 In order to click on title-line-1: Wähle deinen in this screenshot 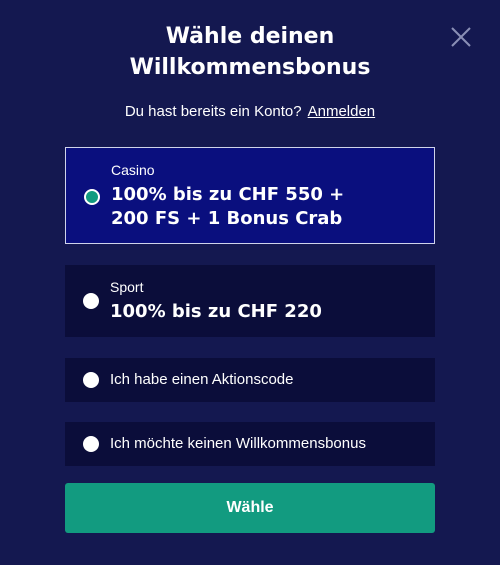, I will do `click(250, 36)`.